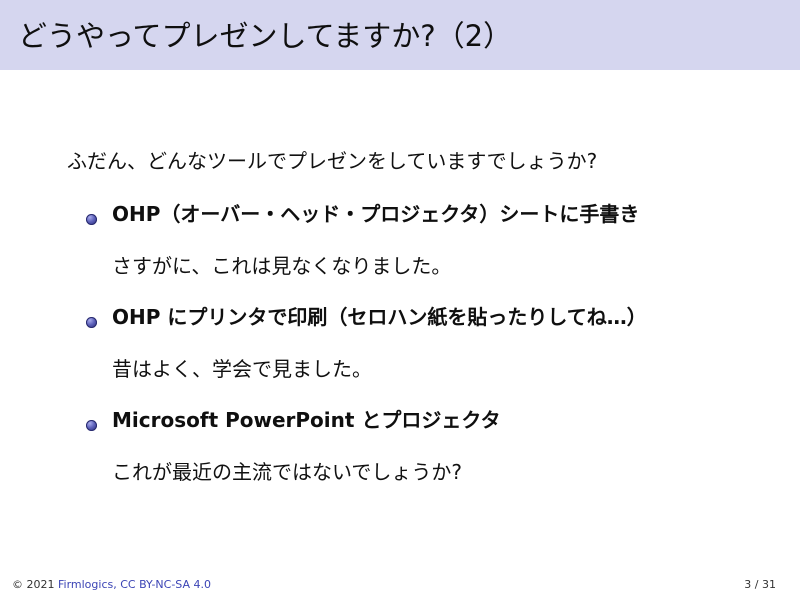 The image size is (800, 600). I want to click on copyright-prefix: © 2021, so click(35, 584).